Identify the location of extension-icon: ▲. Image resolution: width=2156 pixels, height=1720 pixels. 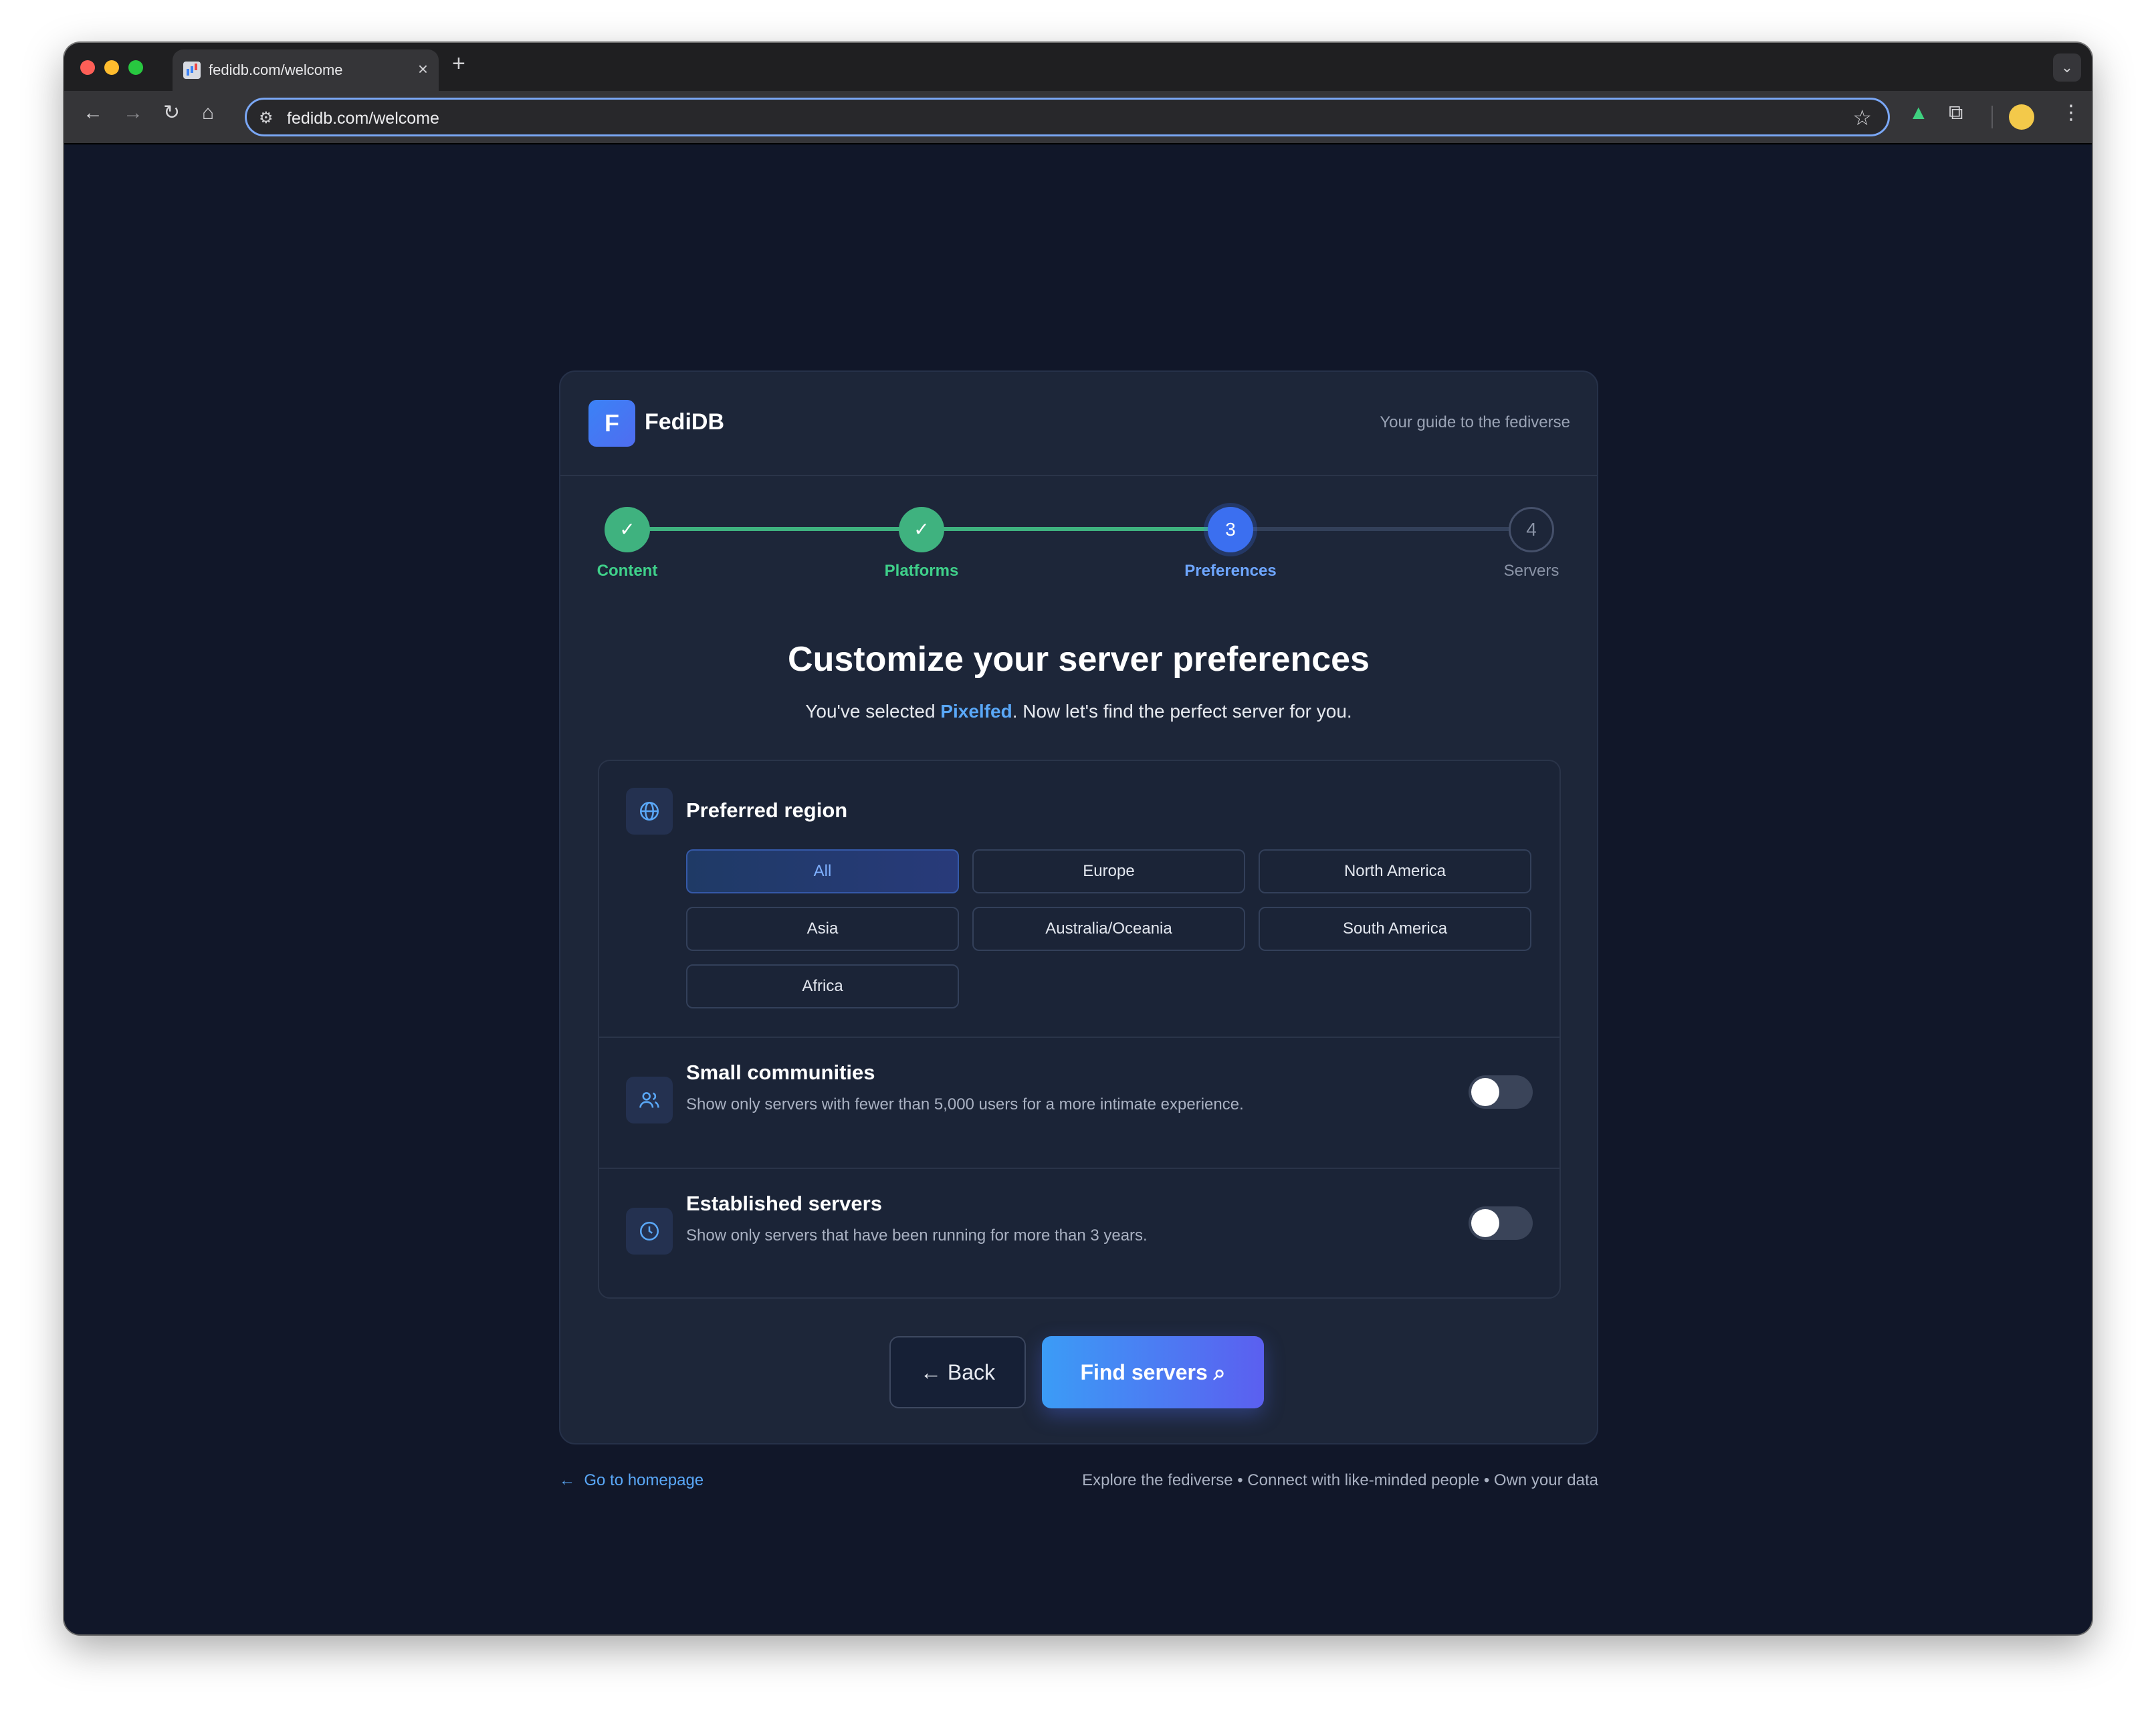
(1919, 113).